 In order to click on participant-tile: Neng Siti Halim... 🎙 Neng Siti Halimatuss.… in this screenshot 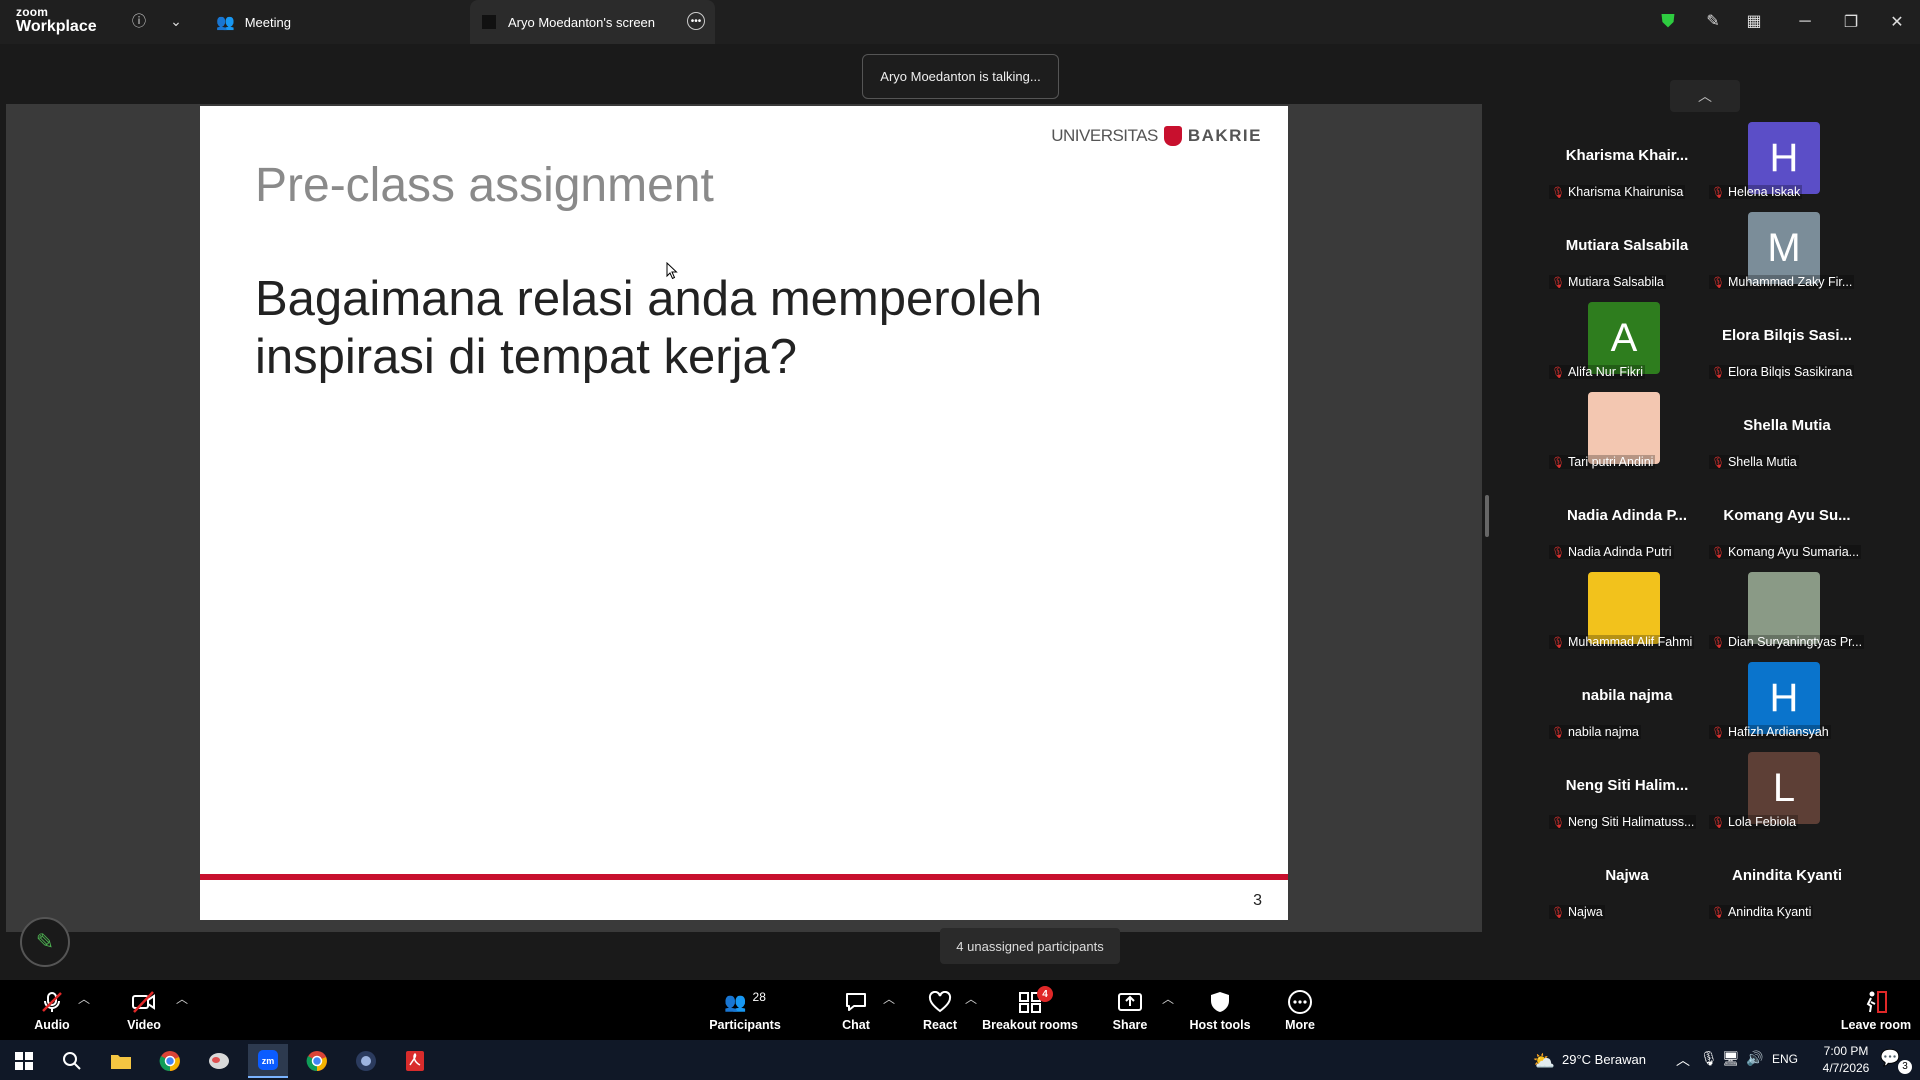, I will do `click(1627, 796)`.